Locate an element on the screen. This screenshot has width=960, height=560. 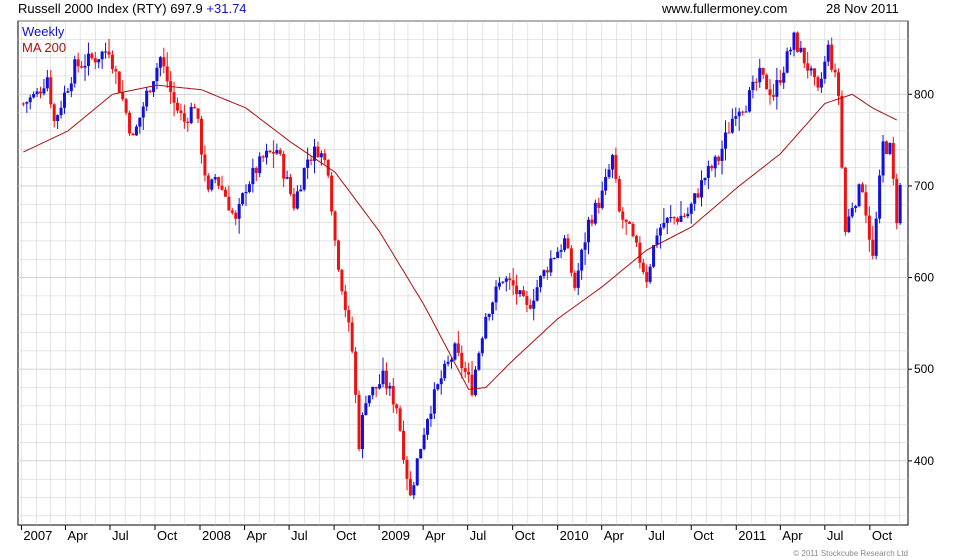
x-tick-label: Oct is located at coordinates (167, 535).